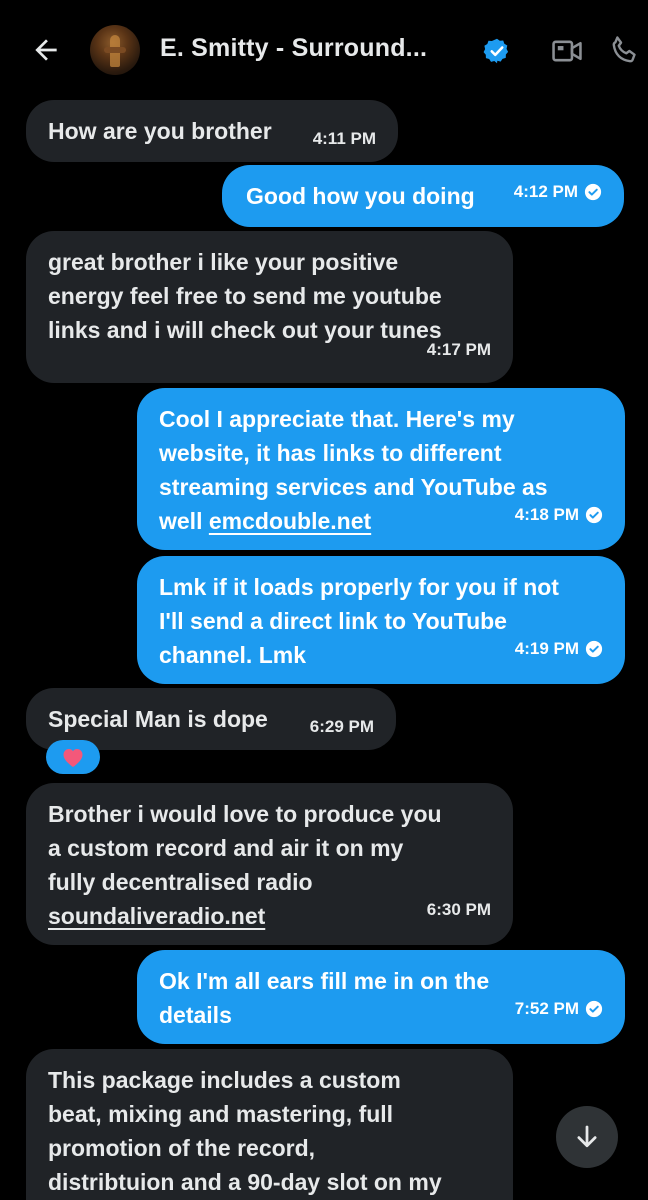 This screenshot has width=648, height=1200. I want to click on outgoing-message: Good how you doing 4:12 PM, so click(423, 196).